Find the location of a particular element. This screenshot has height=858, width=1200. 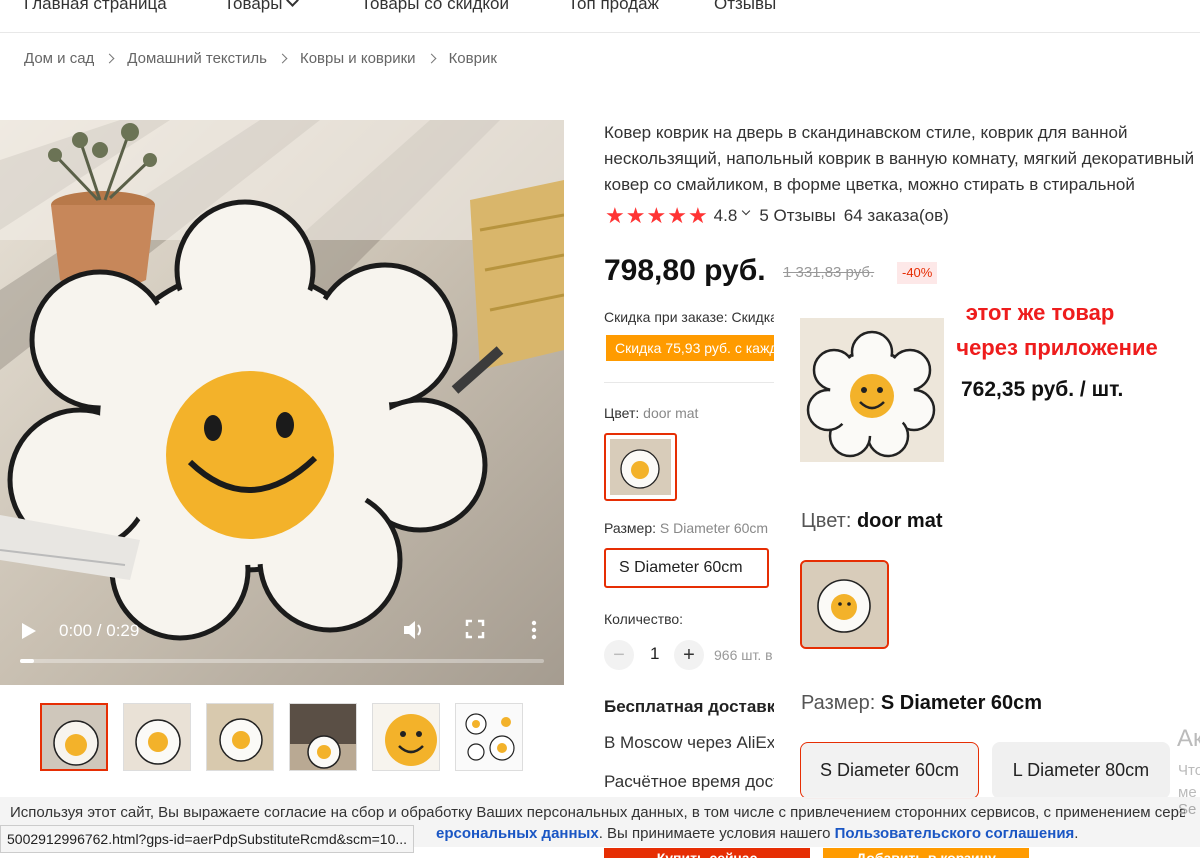

quantity-value: 1 is located at coordinates (654, 654).